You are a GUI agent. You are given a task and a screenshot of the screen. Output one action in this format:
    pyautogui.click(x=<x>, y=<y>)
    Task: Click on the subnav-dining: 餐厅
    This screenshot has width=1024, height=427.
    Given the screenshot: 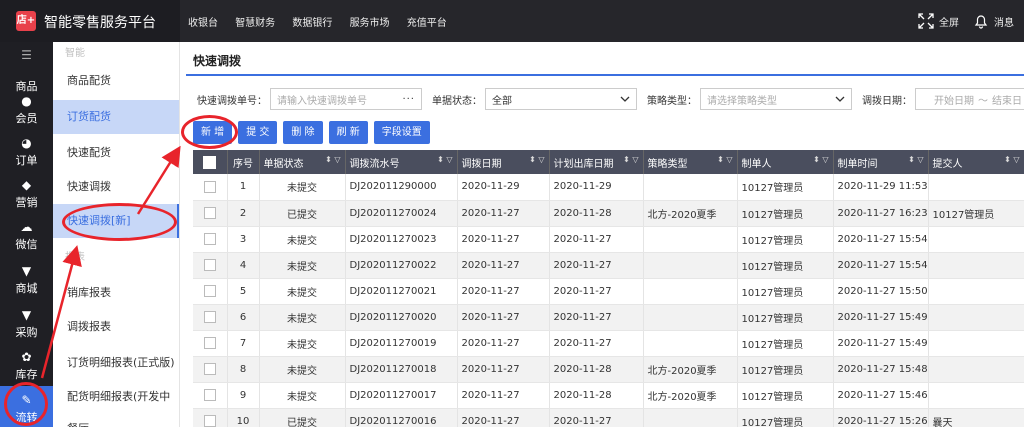 What is the action you would take?
    pyautogui.click(x=116, y=419)
    